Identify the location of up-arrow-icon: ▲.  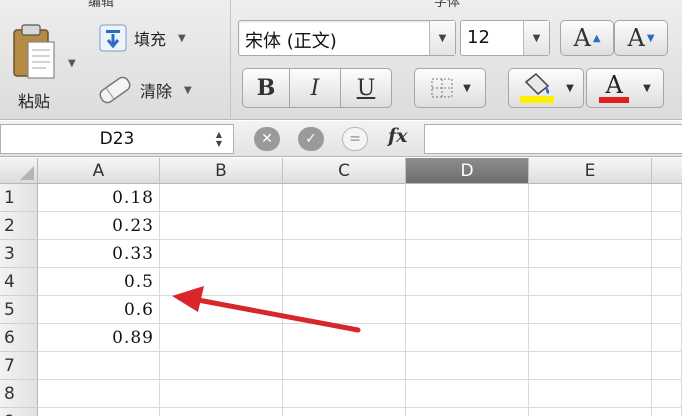
(219, 134).